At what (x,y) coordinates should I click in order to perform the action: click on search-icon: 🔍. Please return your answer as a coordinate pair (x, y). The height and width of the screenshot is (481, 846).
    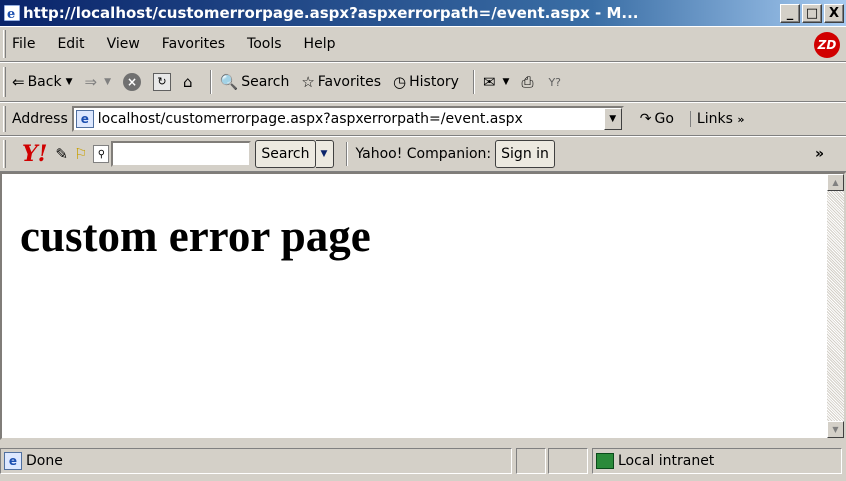
    Looking at the image, I should click on (229, 82).